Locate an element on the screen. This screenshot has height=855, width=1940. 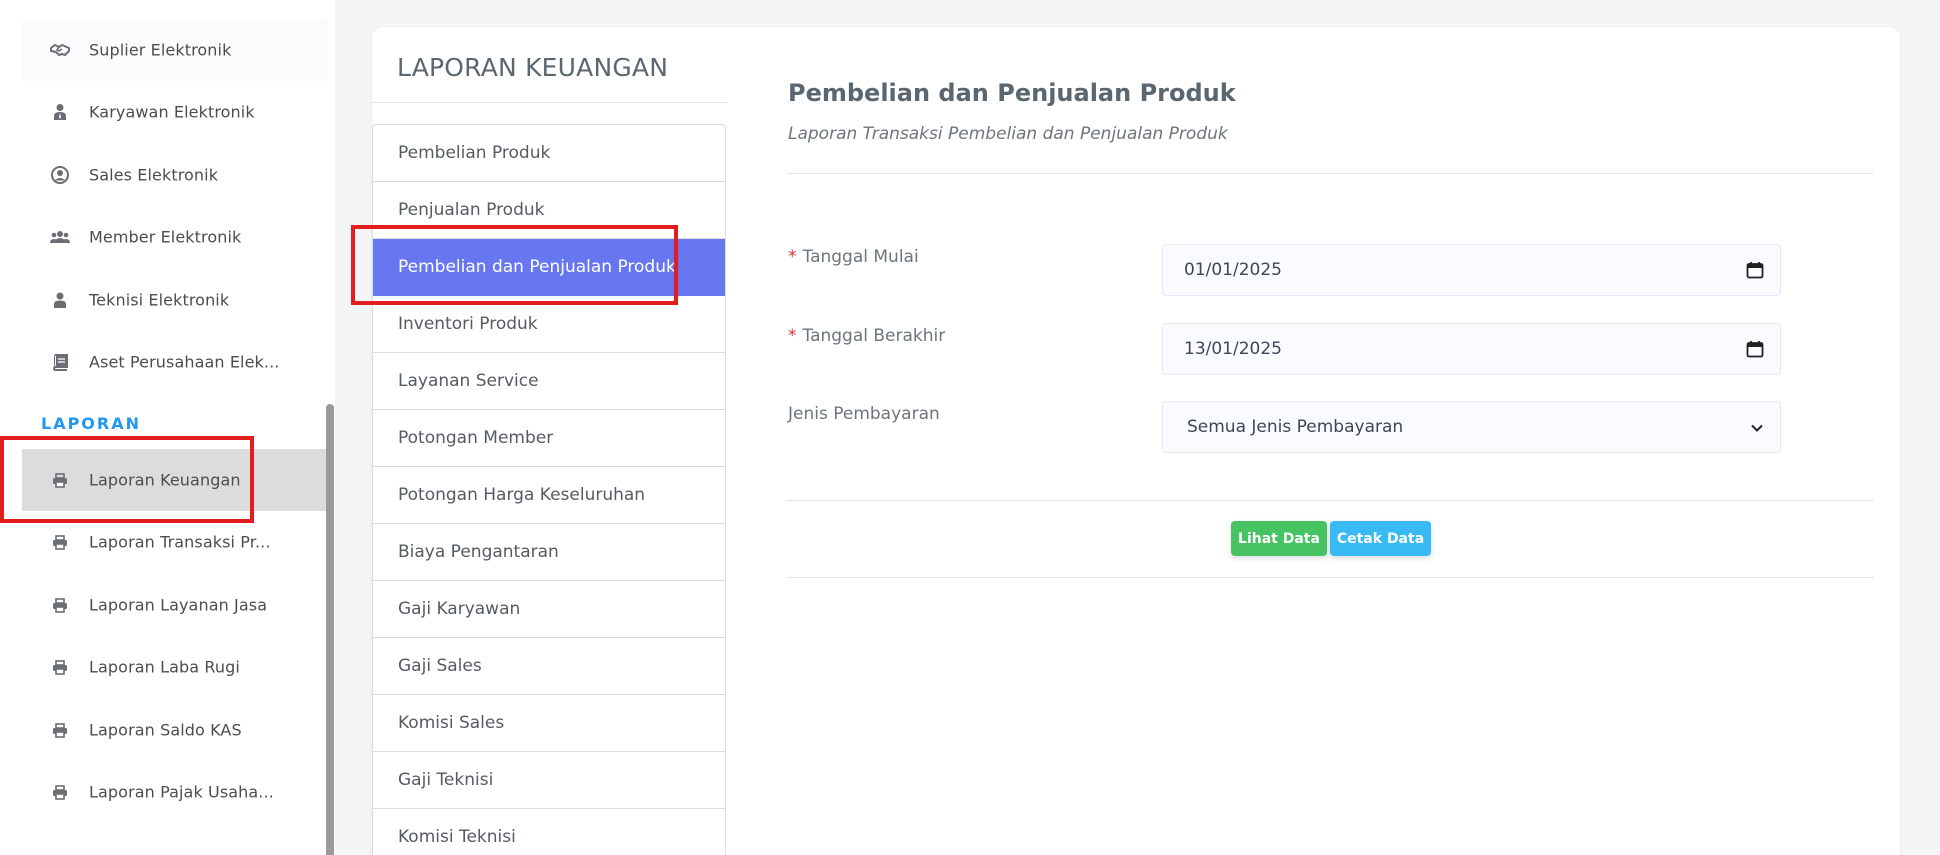
view-data-button: Lihat Data is located at coordinates (1279, 538).